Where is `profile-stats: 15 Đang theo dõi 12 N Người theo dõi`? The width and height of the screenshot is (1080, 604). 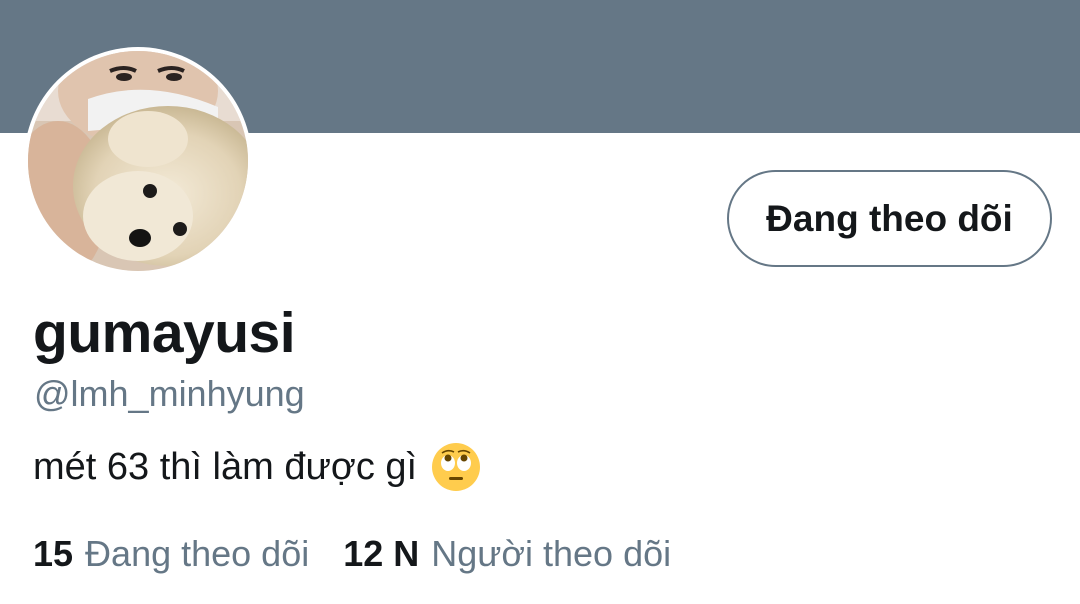
profile-stats: 15 Đang theo dõi 12 N Người theo dõi is located at coordinates (352, 554).